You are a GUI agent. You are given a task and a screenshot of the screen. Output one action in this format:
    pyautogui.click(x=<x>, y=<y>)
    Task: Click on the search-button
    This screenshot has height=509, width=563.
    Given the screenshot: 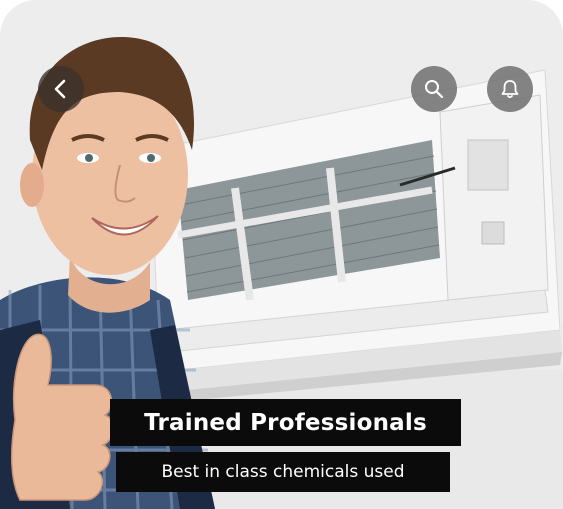 What is the action you would take?
    pyautogui.click(x=434, y=89)
    